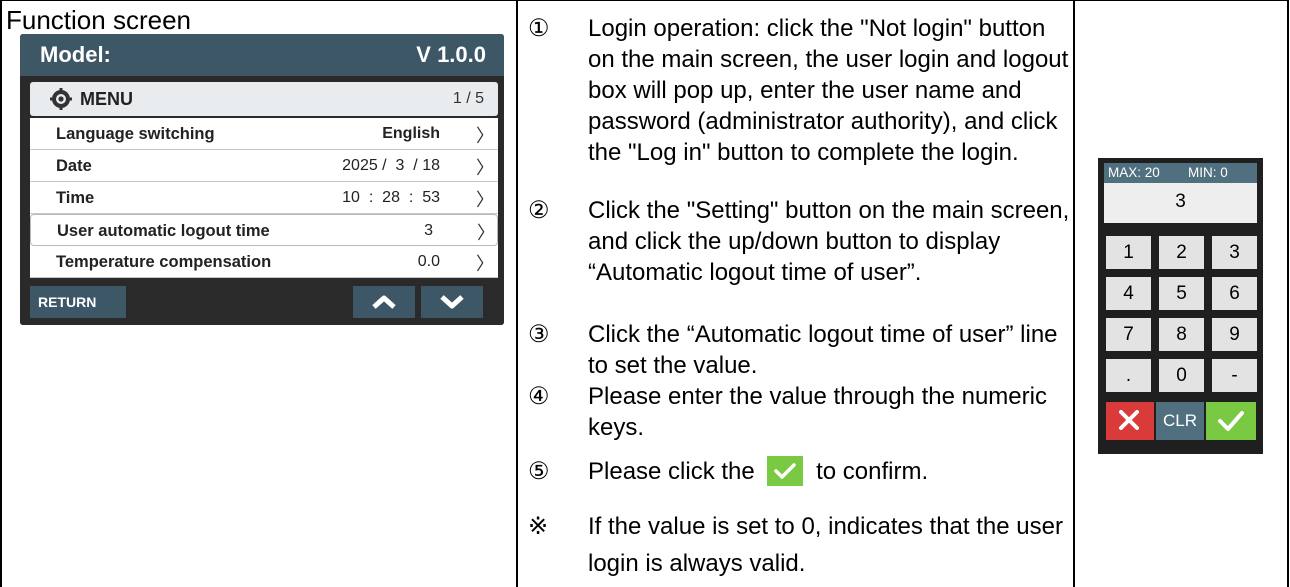 The width and height of the screenshot is (1290, 587). What do you see at coordinates (98, 20) in the screenshot?
I see `function-screen-title: Function screen` at bounding box center [98, 20].